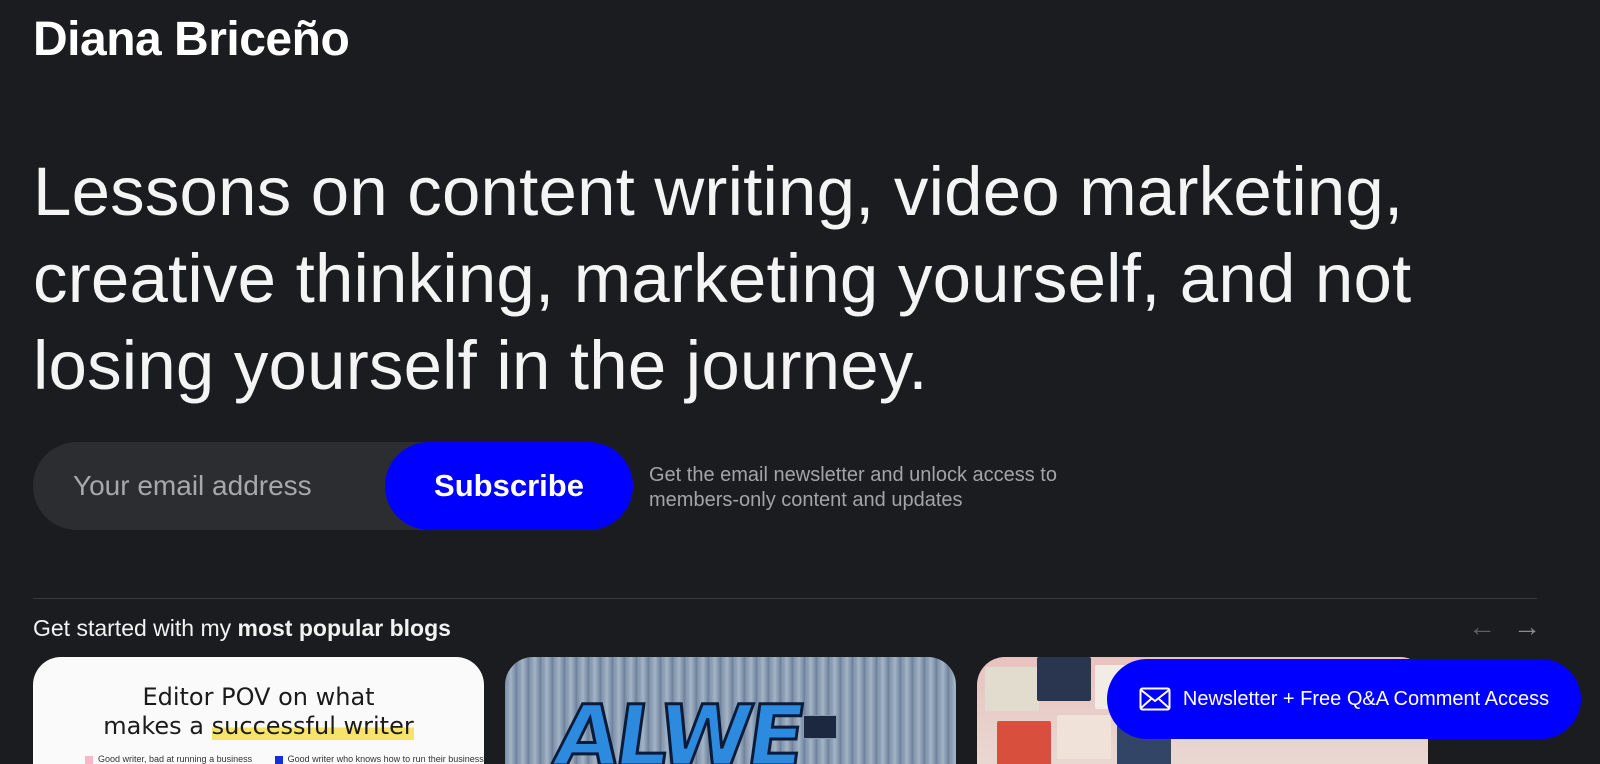  What do you see at coordinates (157, 726) in the screenshot?
I see `card-title-line2-pre: makes a` at bounding box center [157, 726].